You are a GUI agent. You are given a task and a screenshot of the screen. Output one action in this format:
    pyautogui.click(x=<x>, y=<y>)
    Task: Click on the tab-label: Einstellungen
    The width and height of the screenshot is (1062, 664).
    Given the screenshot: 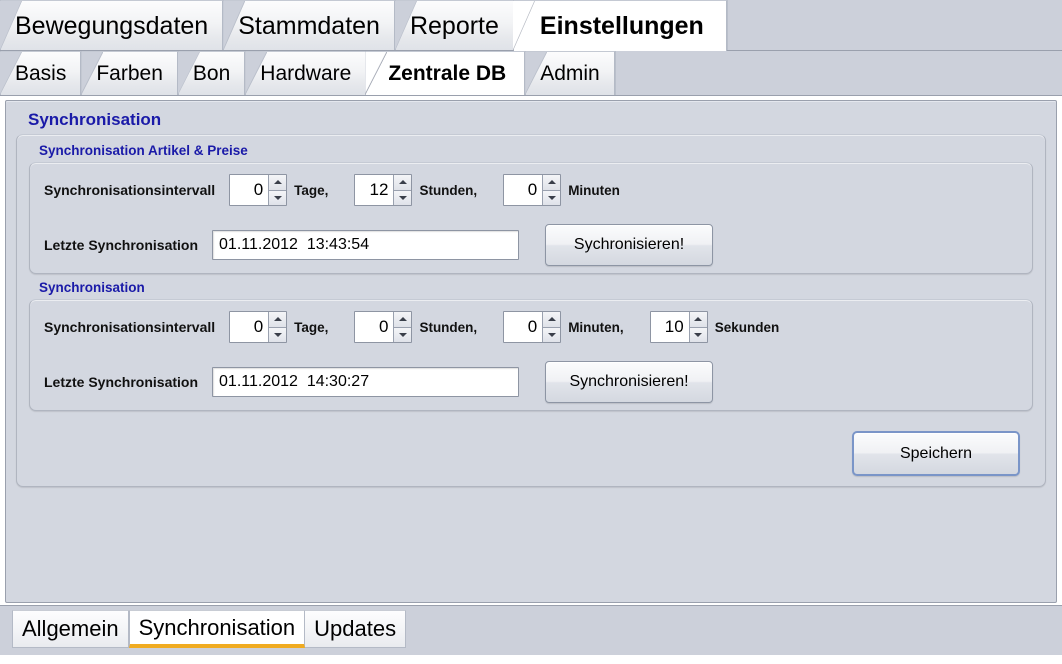 What is the action you would take?
    pyautogui.click(x=621, y=25)
    